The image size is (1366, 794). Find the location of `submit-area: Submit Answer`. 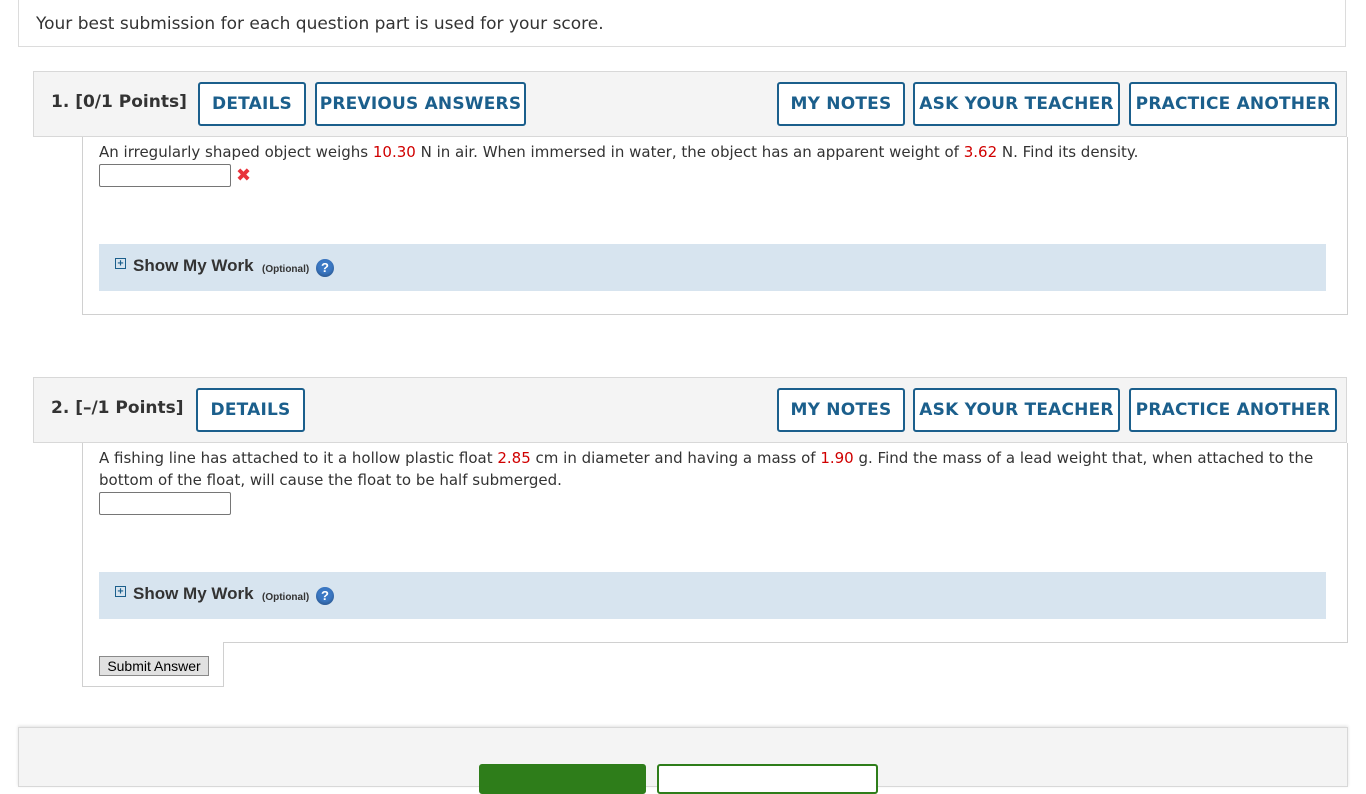

submit-area: Submit Answer is located at coordinates (153, 664).